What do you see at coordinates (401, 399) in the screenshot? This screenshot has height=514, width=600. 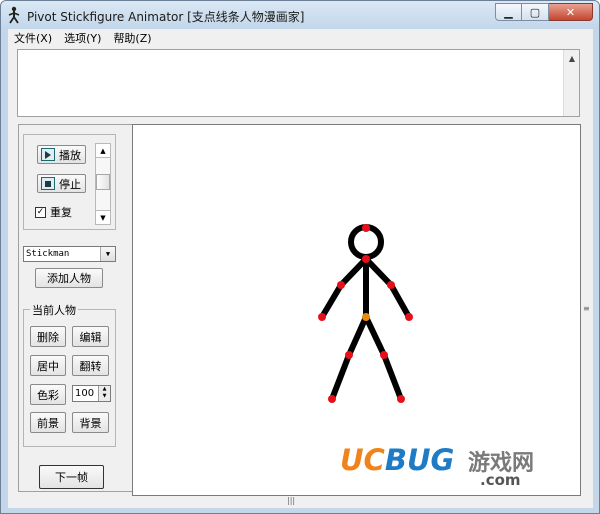 I see `joint-right-foot` at bounding box center [401, 399].